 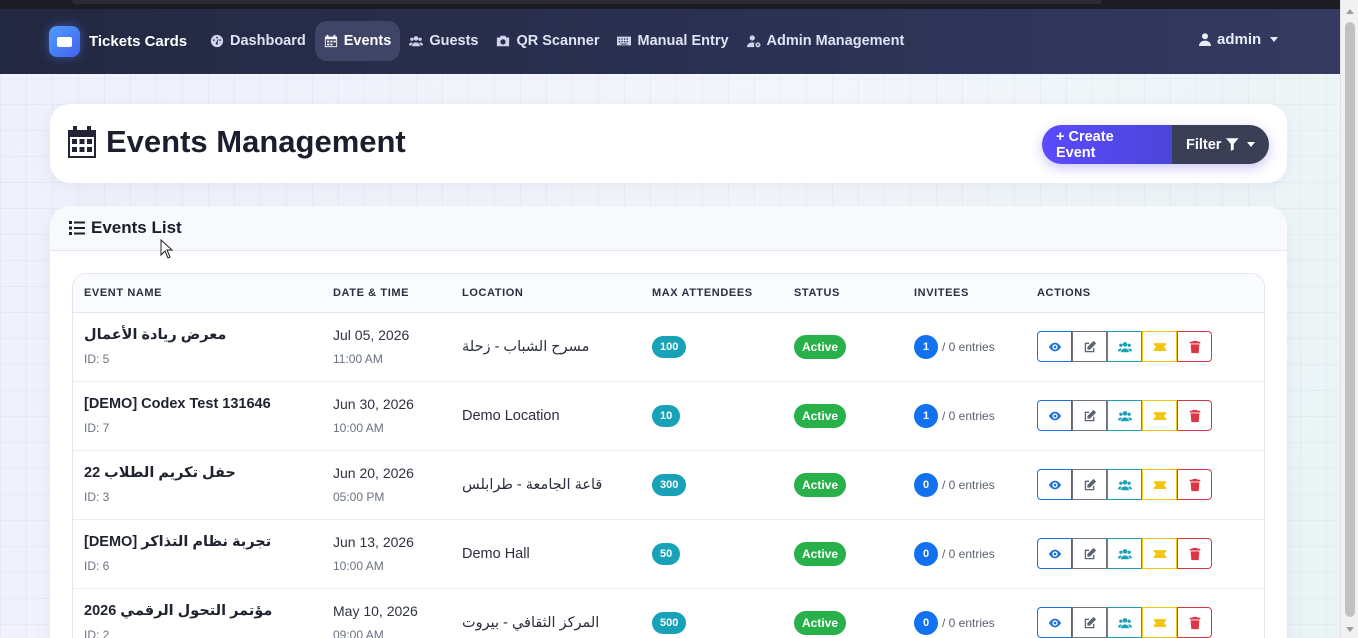 I want to click on header-button-group: + Create Event Filter, so click(x=1155, y=144).